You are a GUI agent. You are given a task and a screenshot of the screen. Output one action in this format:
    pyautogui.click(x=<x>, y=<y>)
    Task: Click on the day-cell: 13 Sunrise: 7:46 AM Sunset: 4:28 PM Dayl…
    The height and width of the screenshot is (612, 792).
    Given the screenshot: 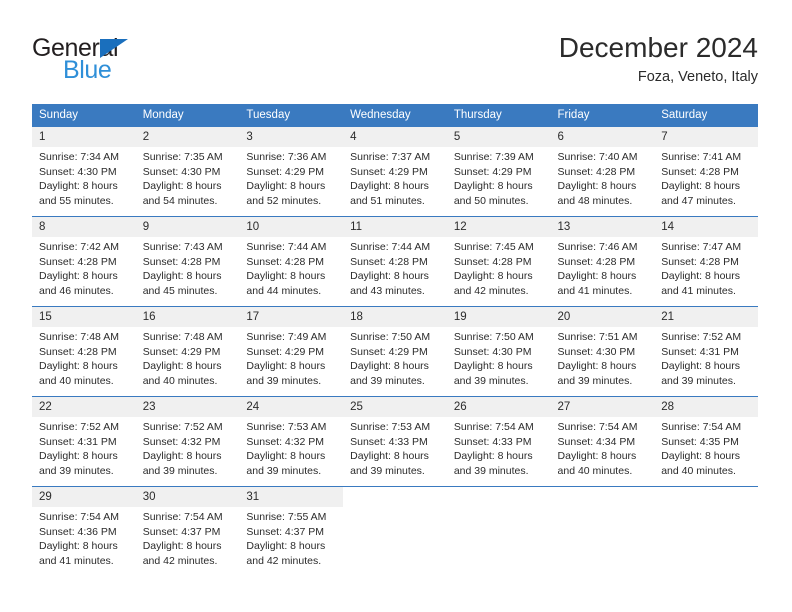 What is the action you would take?
    pyautogui.click(x=602, y=261)
    